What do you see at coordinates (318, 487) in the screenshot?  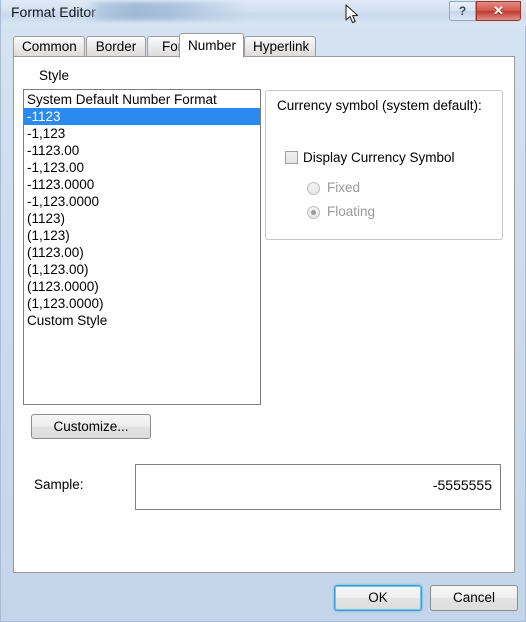 I see `sample-preview-box: -5555555` at bounding box center [318, 487].